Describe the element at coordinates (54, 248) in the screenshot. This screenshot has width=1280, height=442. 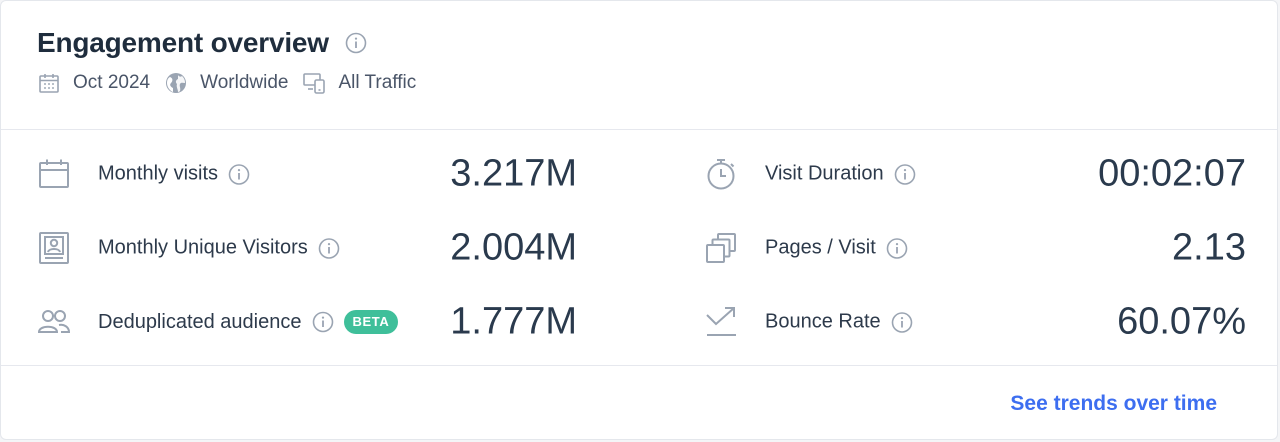
I see `id-card-icon` at that location.